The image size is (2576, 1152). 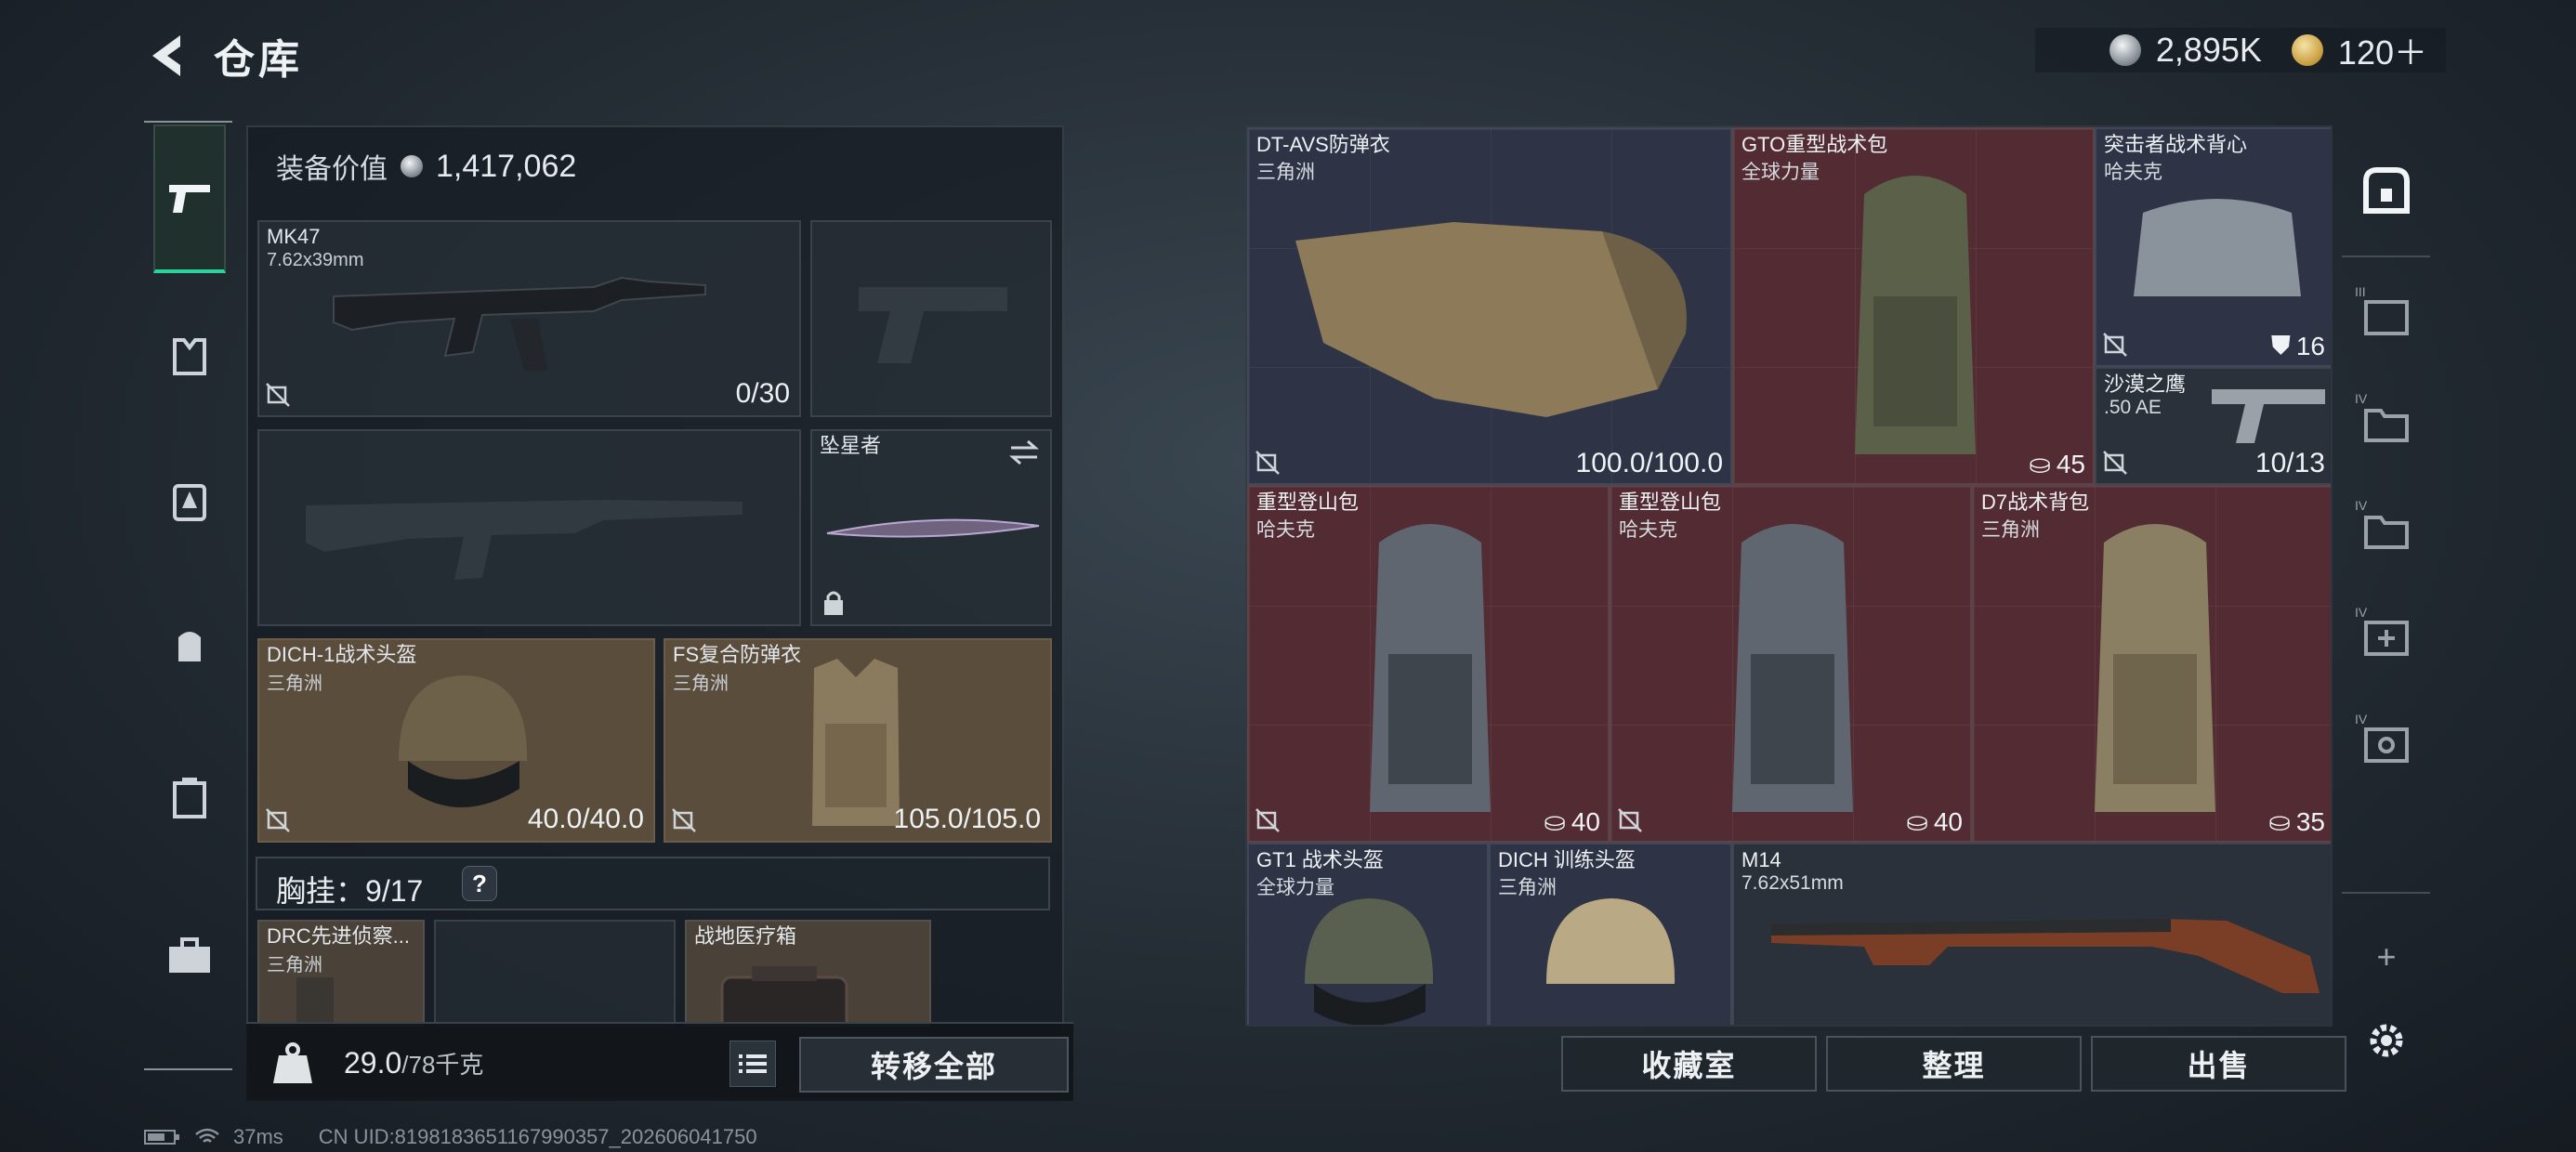 I want to click on help-button: ?, so click(x=479, y=883).